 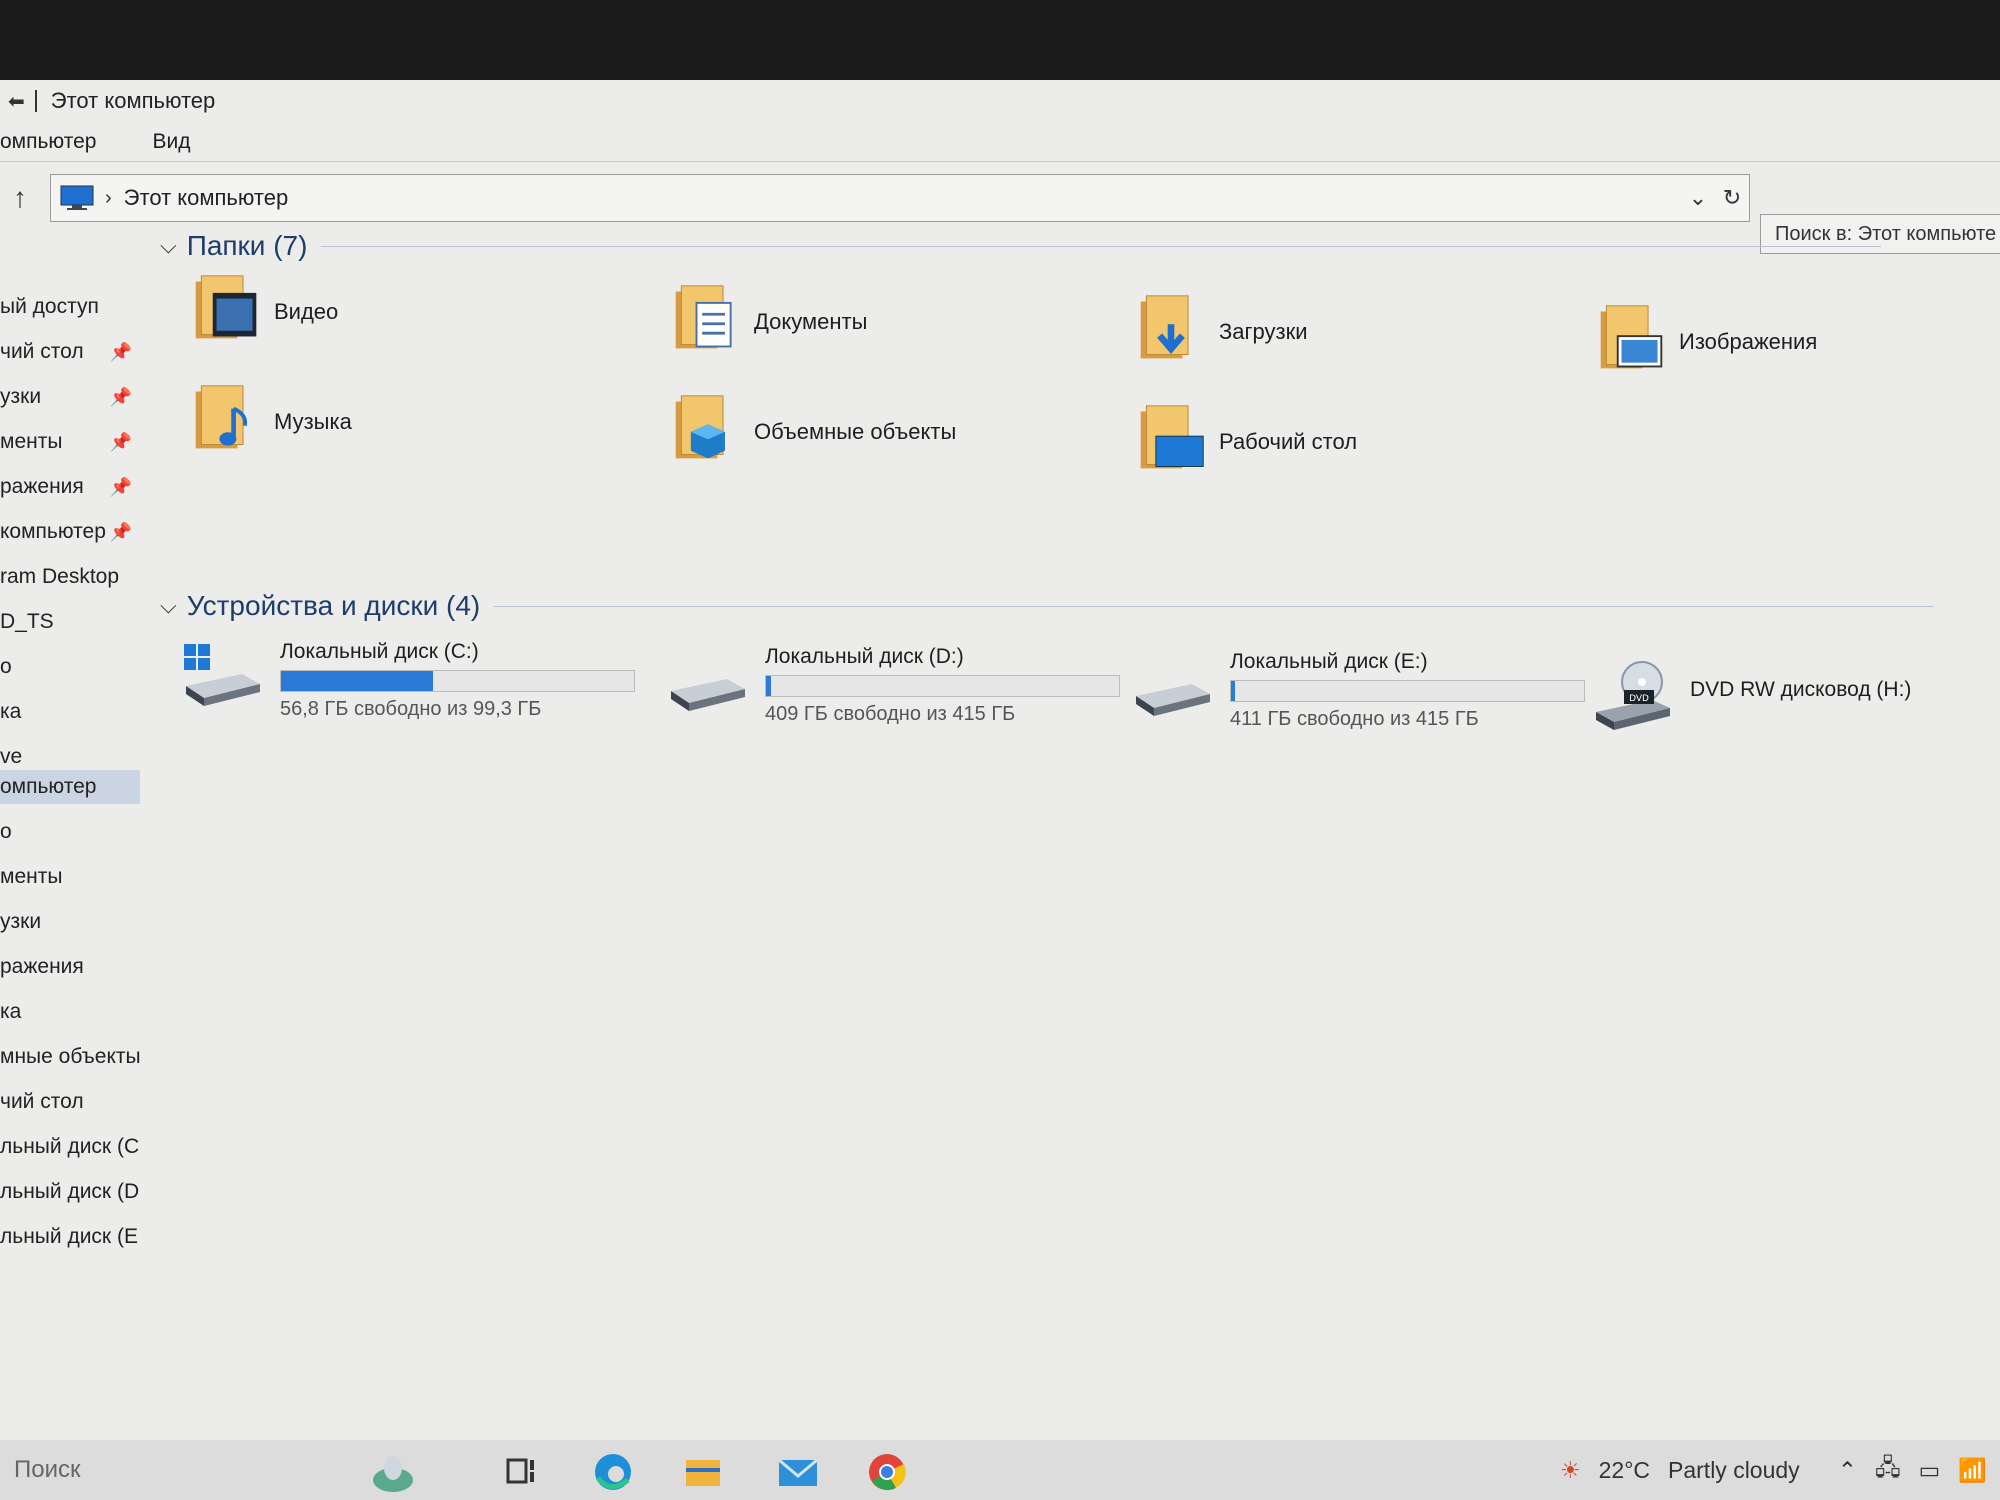 What do you see at coordinates (70, 307) in the screenshot?
I see `nav-item: ый доступ` at bounding box center [70, 307].